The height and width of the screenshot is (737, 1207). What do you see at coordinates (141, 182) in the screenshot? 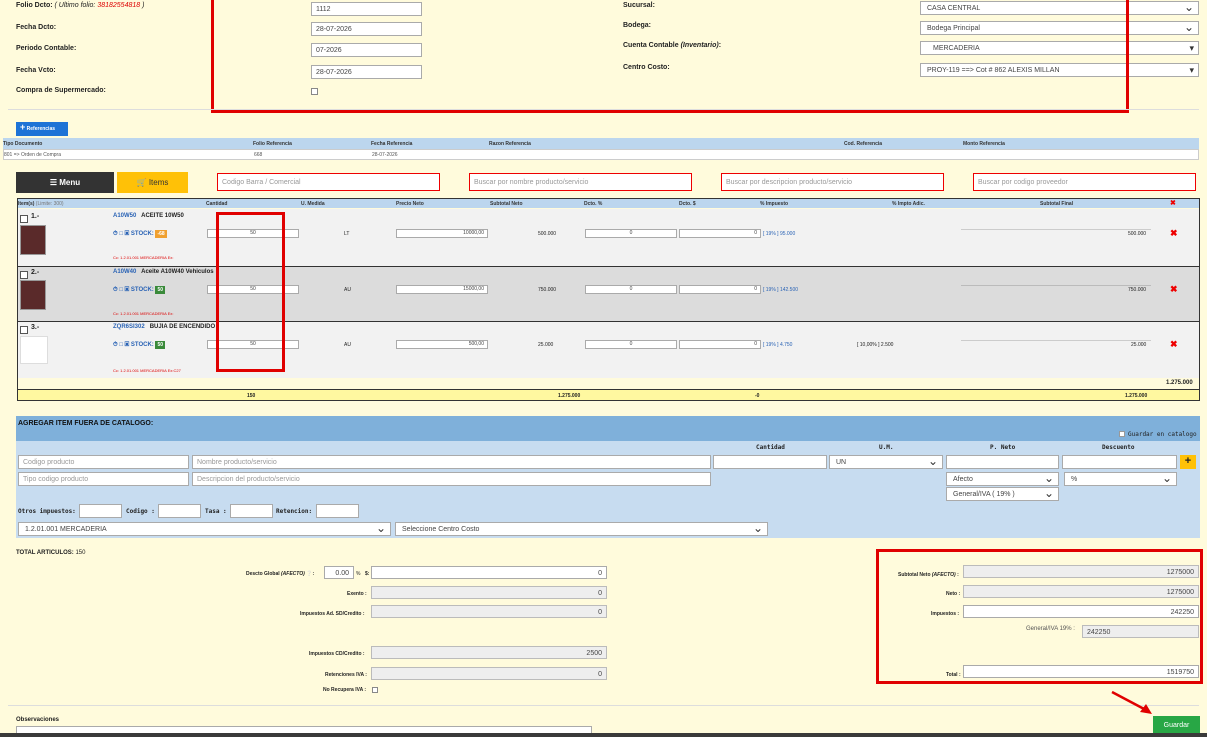
I see `cart-icon: 🛒` at bounding box center [141, 182].